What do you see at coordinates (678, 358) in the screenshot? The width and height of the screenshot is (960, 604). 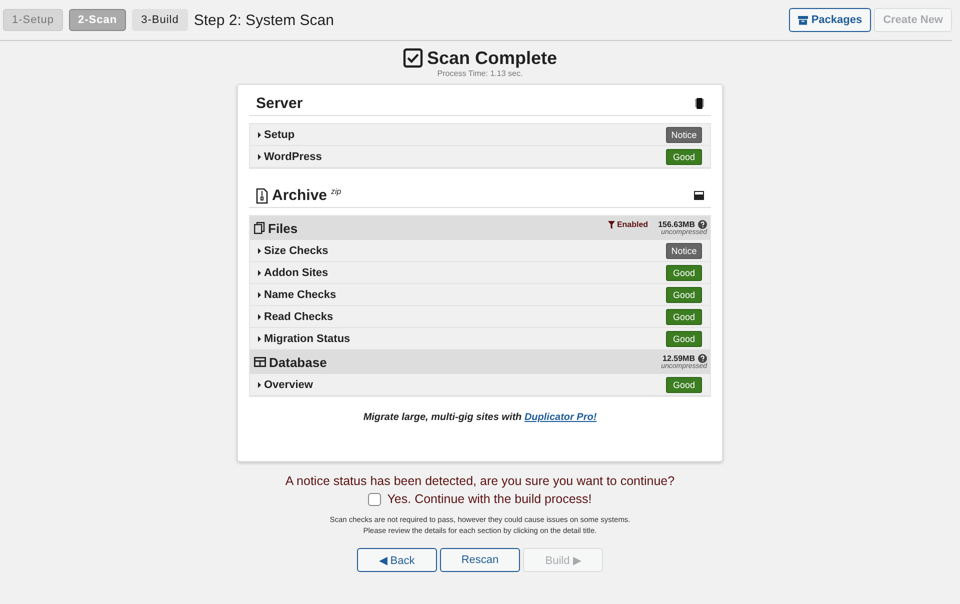 I see `size-value: 12.59MB` at bounding box center [678, 358].